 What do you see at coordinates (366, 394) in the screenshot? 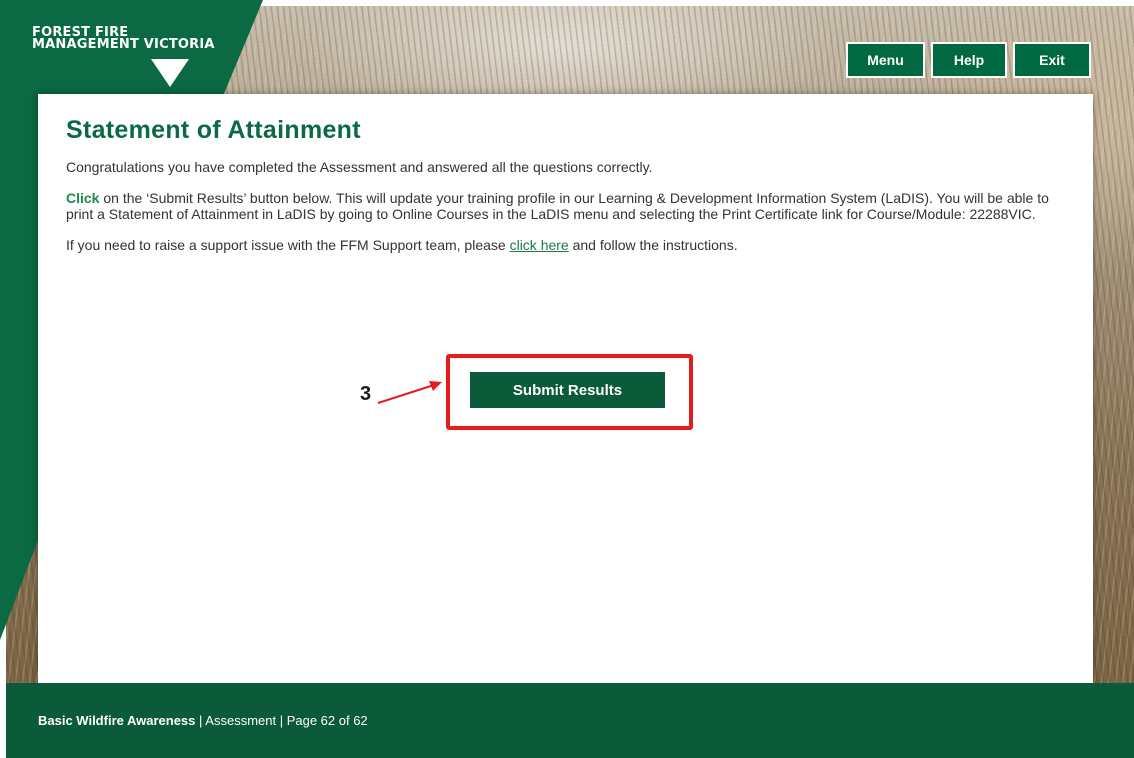
I see `step-number: 3` at bounding box center [366, 394].